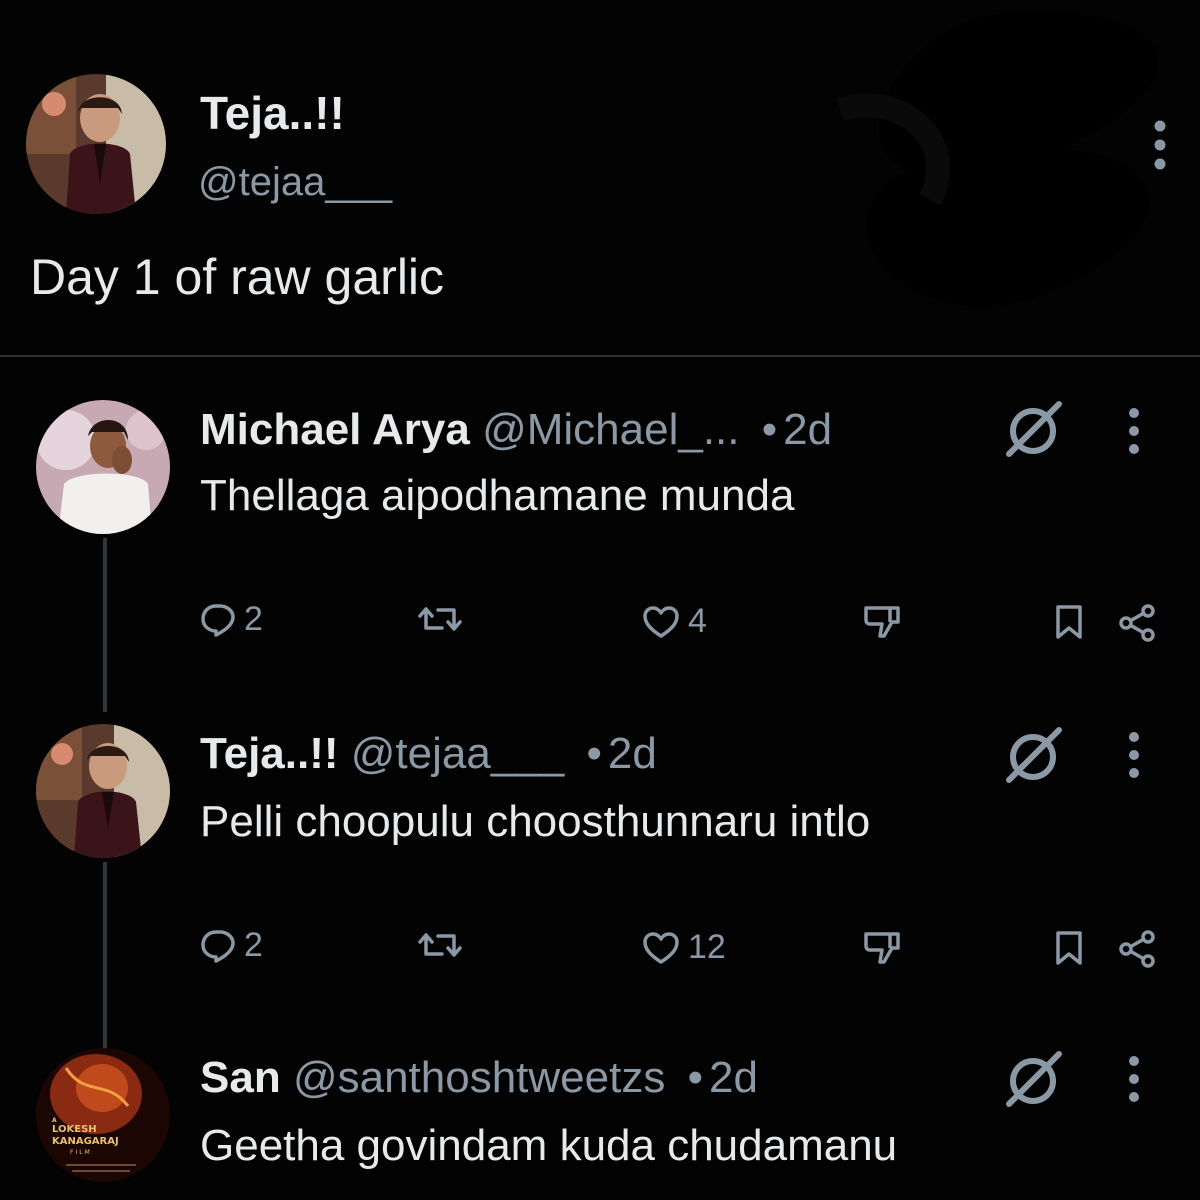  What do you see at coordinates (54, 1120) in the screenshot?
I see `avatar-logo-a: A` at bounding box center [54, 1120].